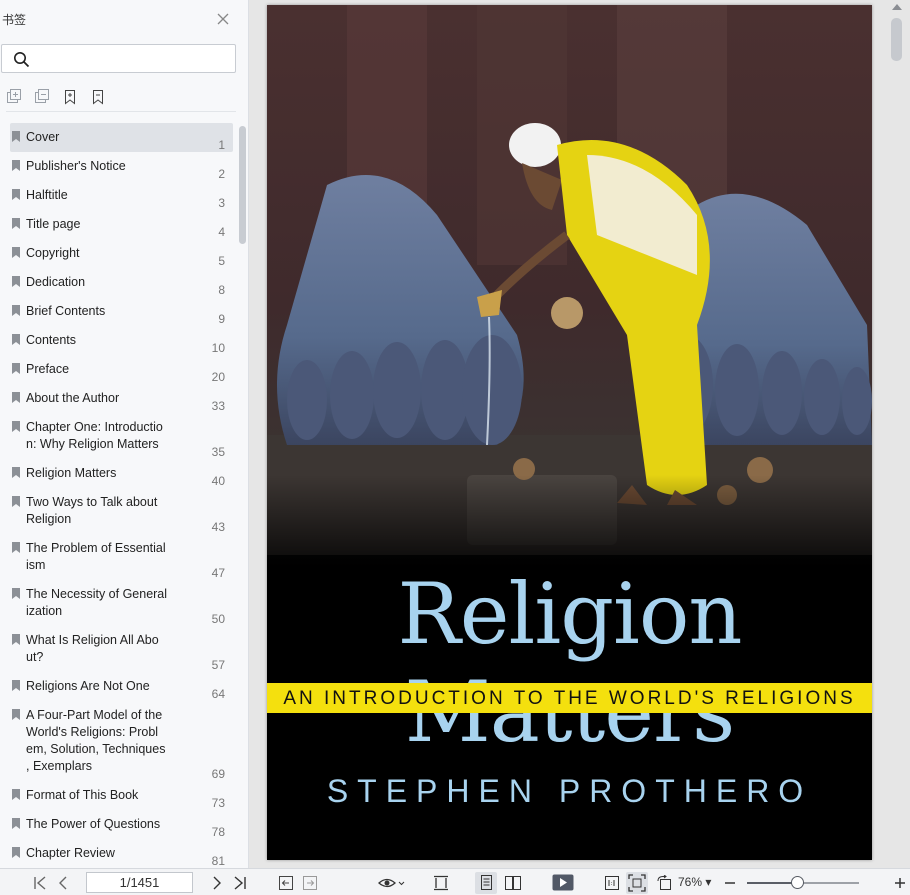  What do you see at coordinates (139, 882) in the screenshot?
I see `page-number-input` at bounding box center [139, 882].